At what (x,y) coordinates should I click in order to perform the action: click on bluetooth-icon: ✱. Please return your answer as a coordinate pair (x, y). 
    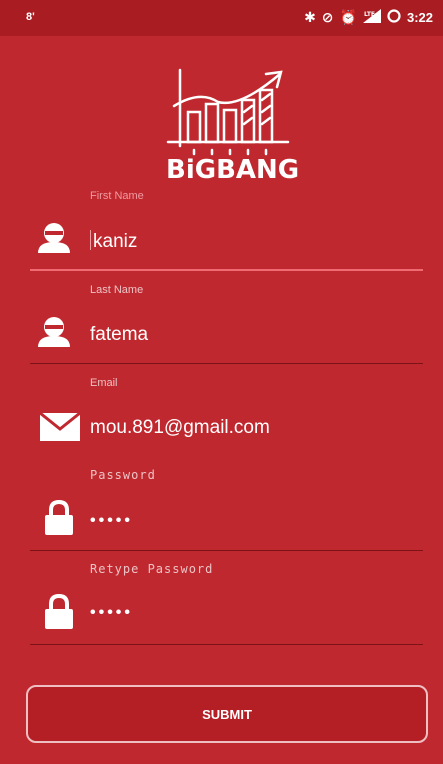
    Looking at the image, I should click on (310, 17).